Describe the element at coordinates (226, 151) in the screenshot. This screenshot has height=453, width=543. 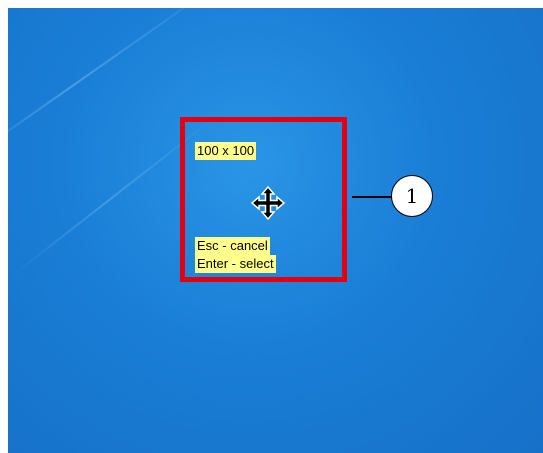
I see `selection-size-label: 100 x 100` at that location.